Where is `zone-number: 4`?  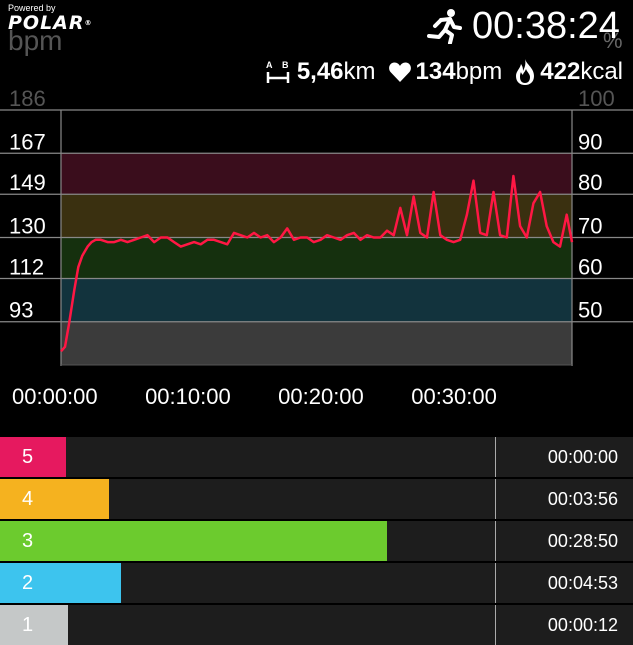 zone-number: 4 is located at coordinates (33, 499).